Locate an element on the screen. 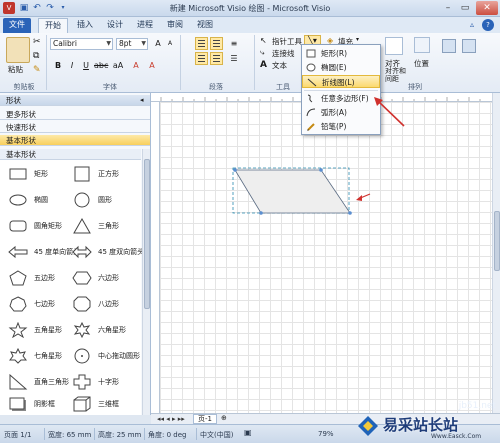 This screenshot has width=500, height=443. insert-page-icon: ⊕ is located at coordinates (224, 418).